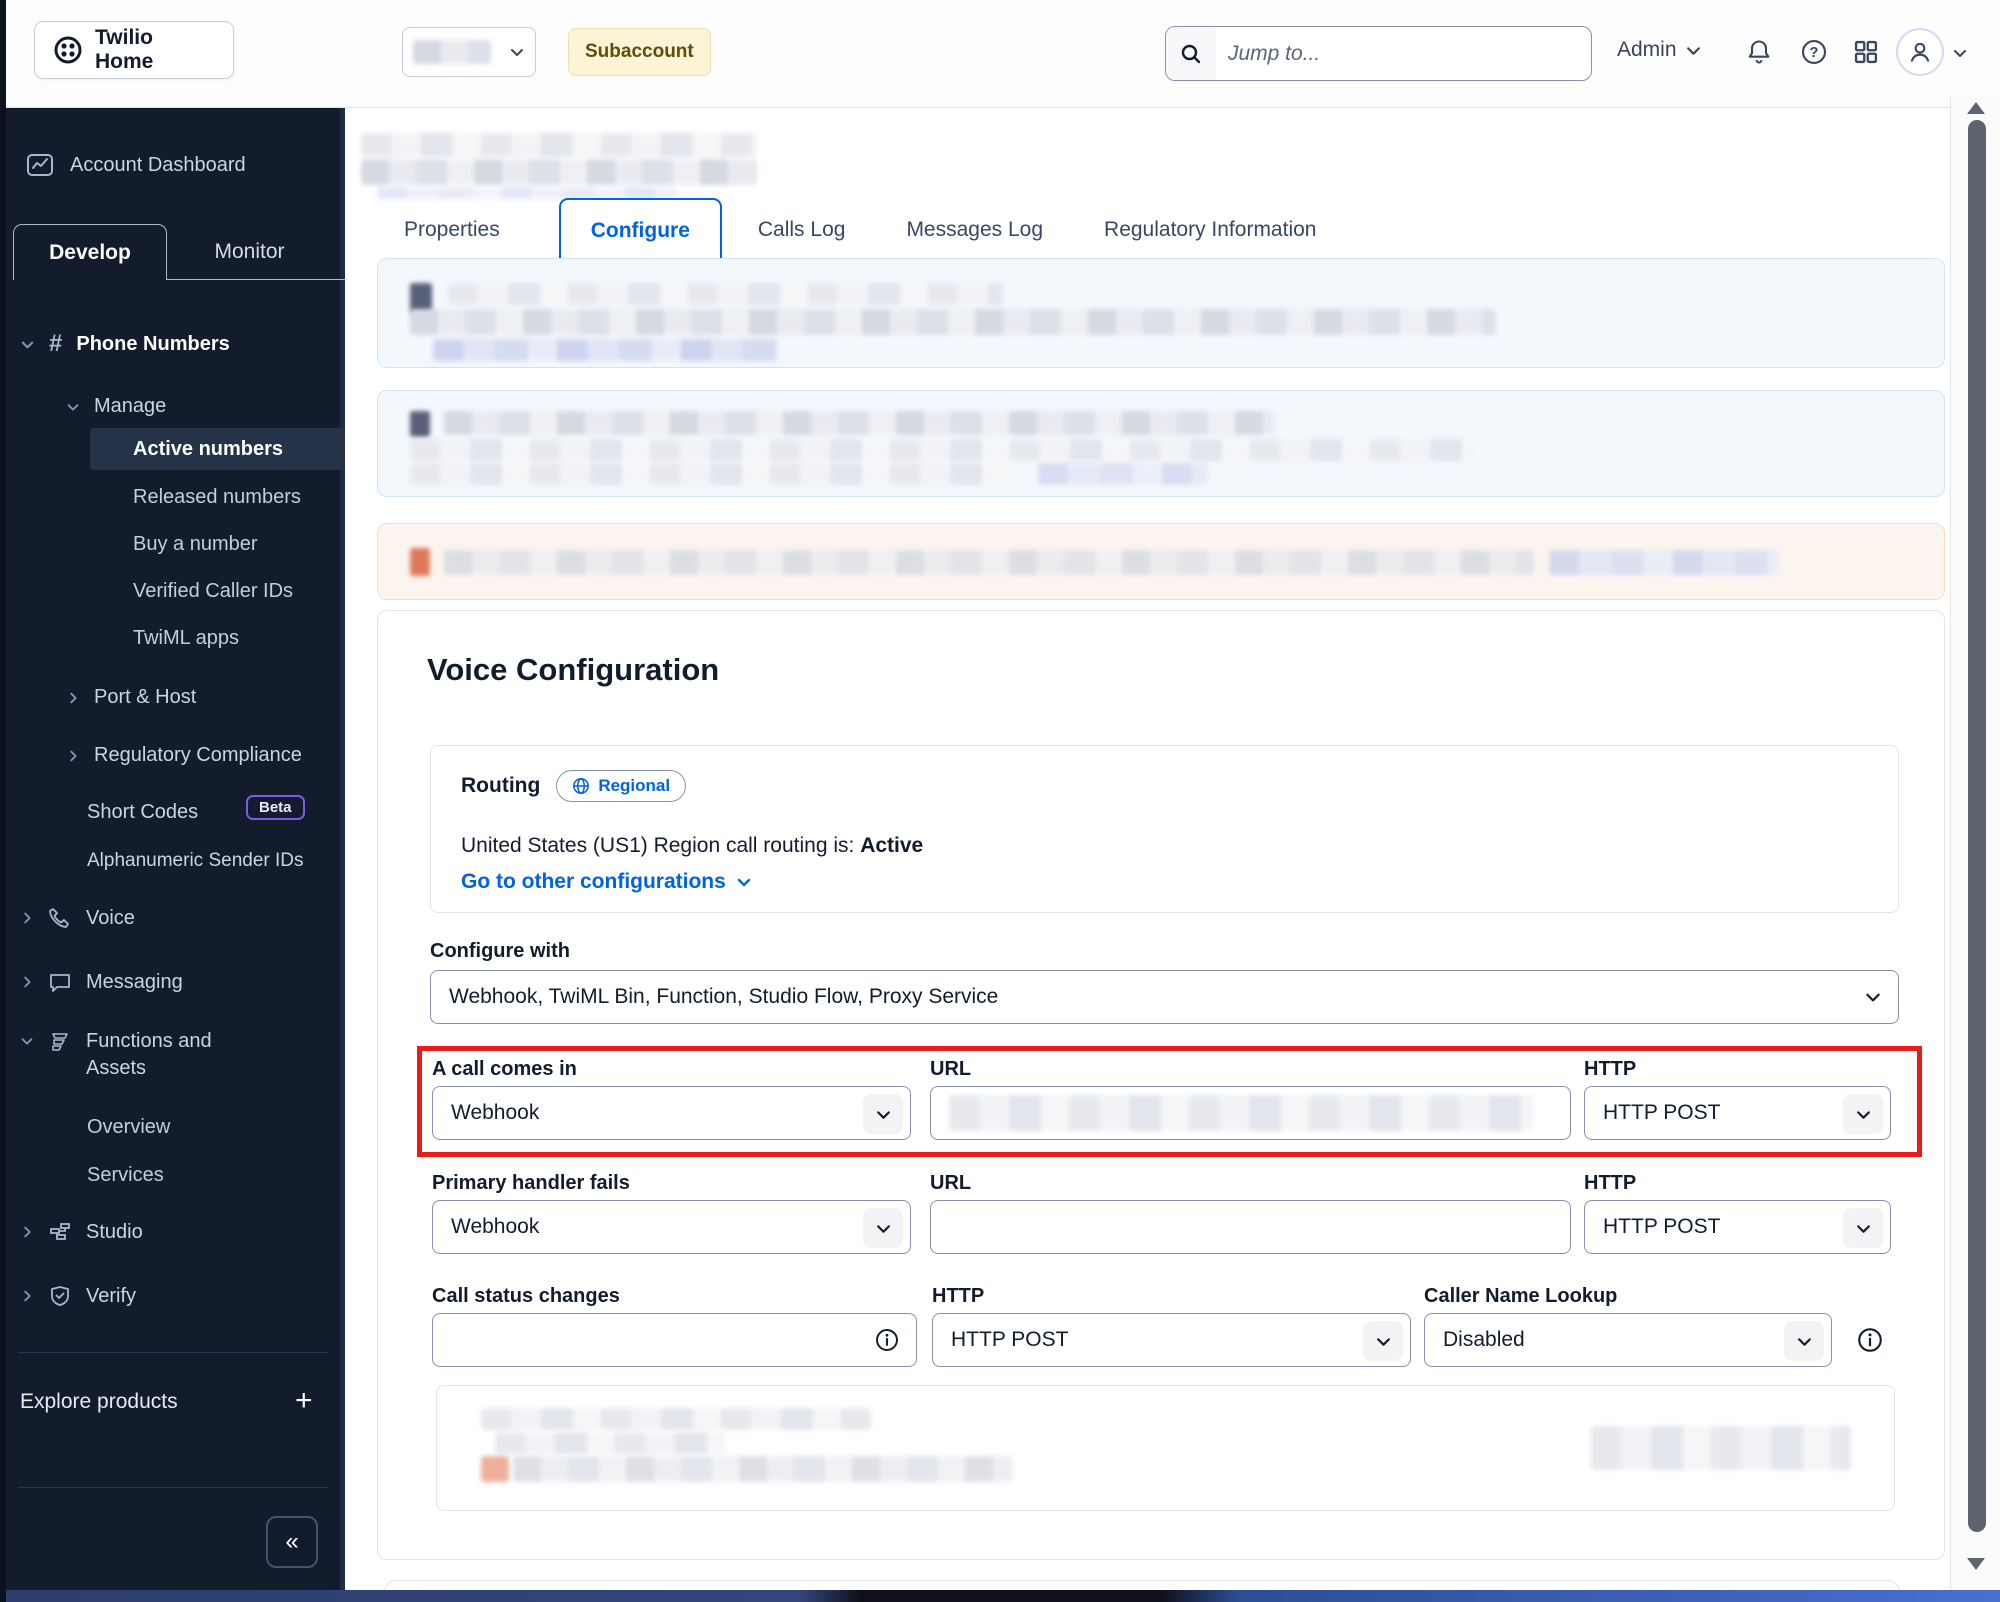 The image size is (2000, 1602). Describe the element at coordinates (1403, 53) in the screenshot. I see `search-input` at that location.